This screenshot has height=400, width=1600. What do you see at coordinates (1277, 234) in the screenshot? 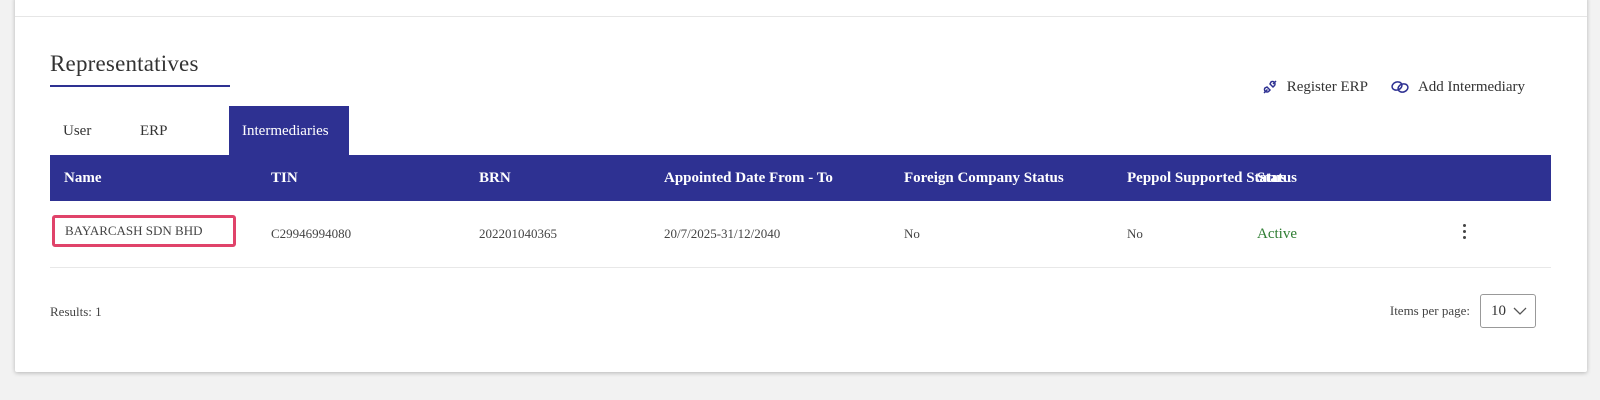
I see `row-status-badge: Active` at bounding box center [1277, 234].